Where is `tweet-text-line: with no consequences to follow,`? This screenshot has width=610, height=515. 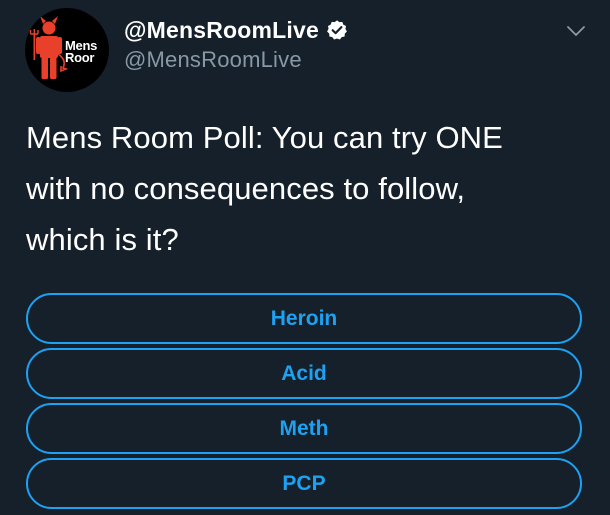
tweet-text-line: with no consequences to follow, is located at coordinates (246, 188).